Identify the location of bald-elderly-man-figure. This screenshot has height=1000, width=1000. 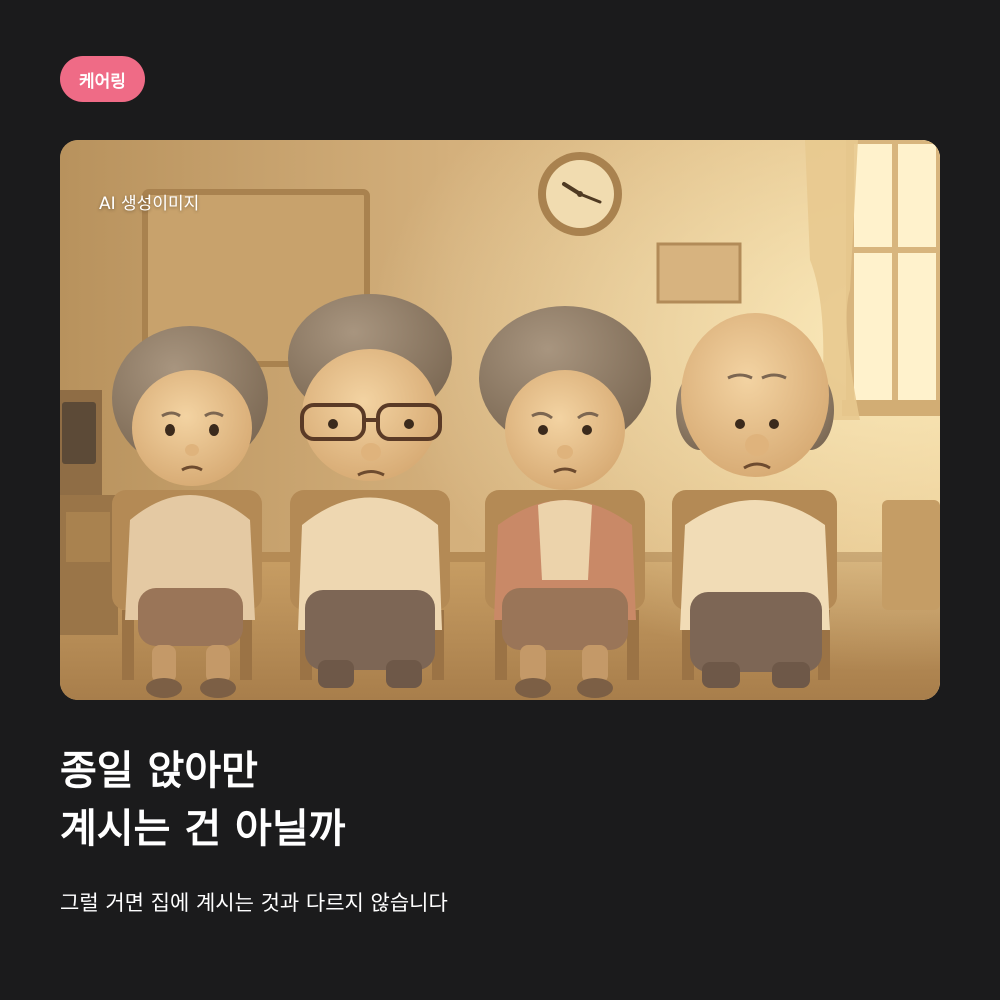
(754, 500).